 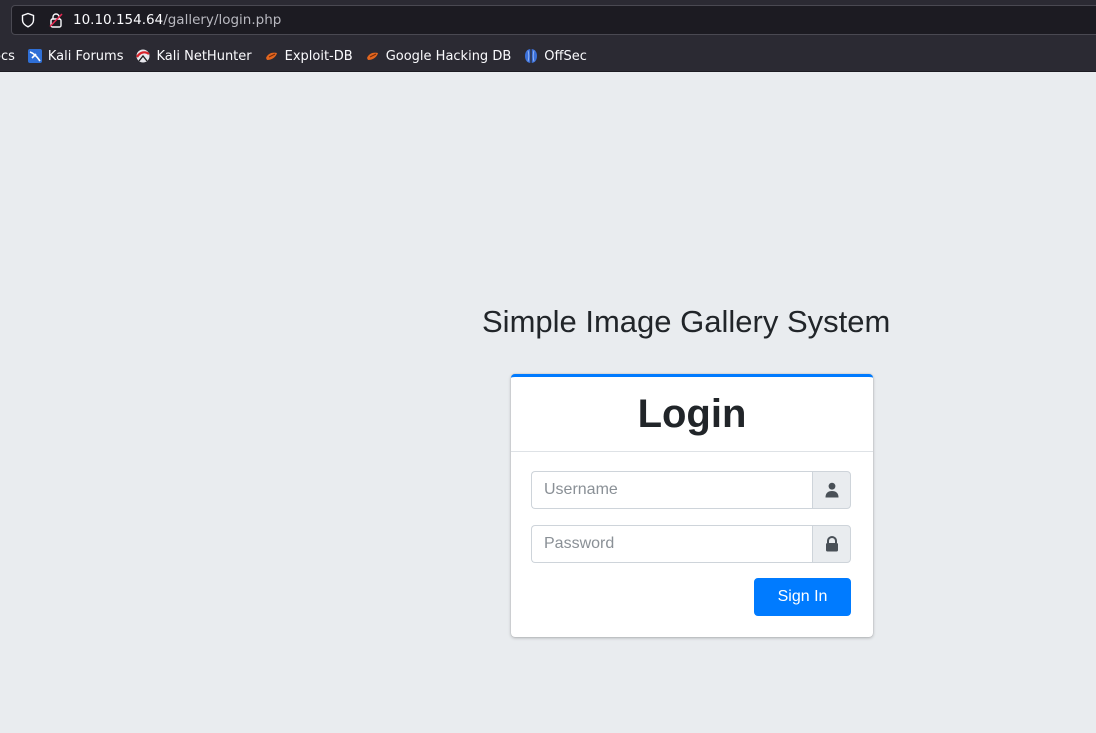 I want to click on bookmark-label: Kali Forums, so click(x=85, y=56).